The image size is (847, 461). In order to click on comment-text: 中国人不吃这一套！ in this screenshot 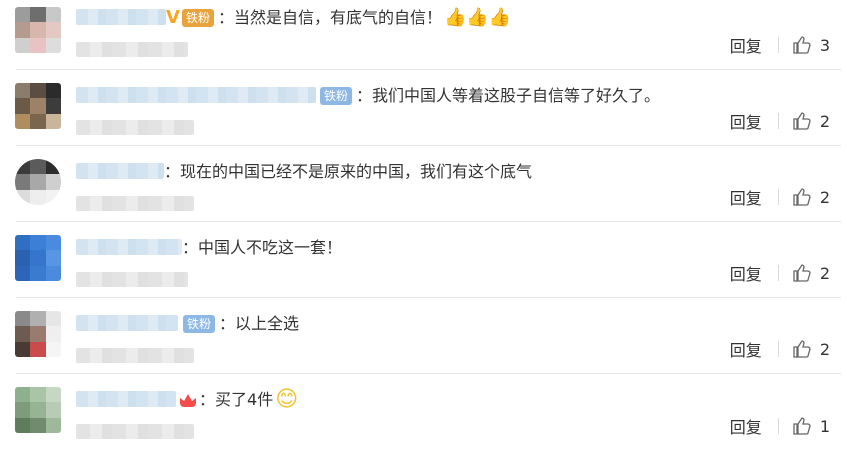, I will do `click(270, 247)`.